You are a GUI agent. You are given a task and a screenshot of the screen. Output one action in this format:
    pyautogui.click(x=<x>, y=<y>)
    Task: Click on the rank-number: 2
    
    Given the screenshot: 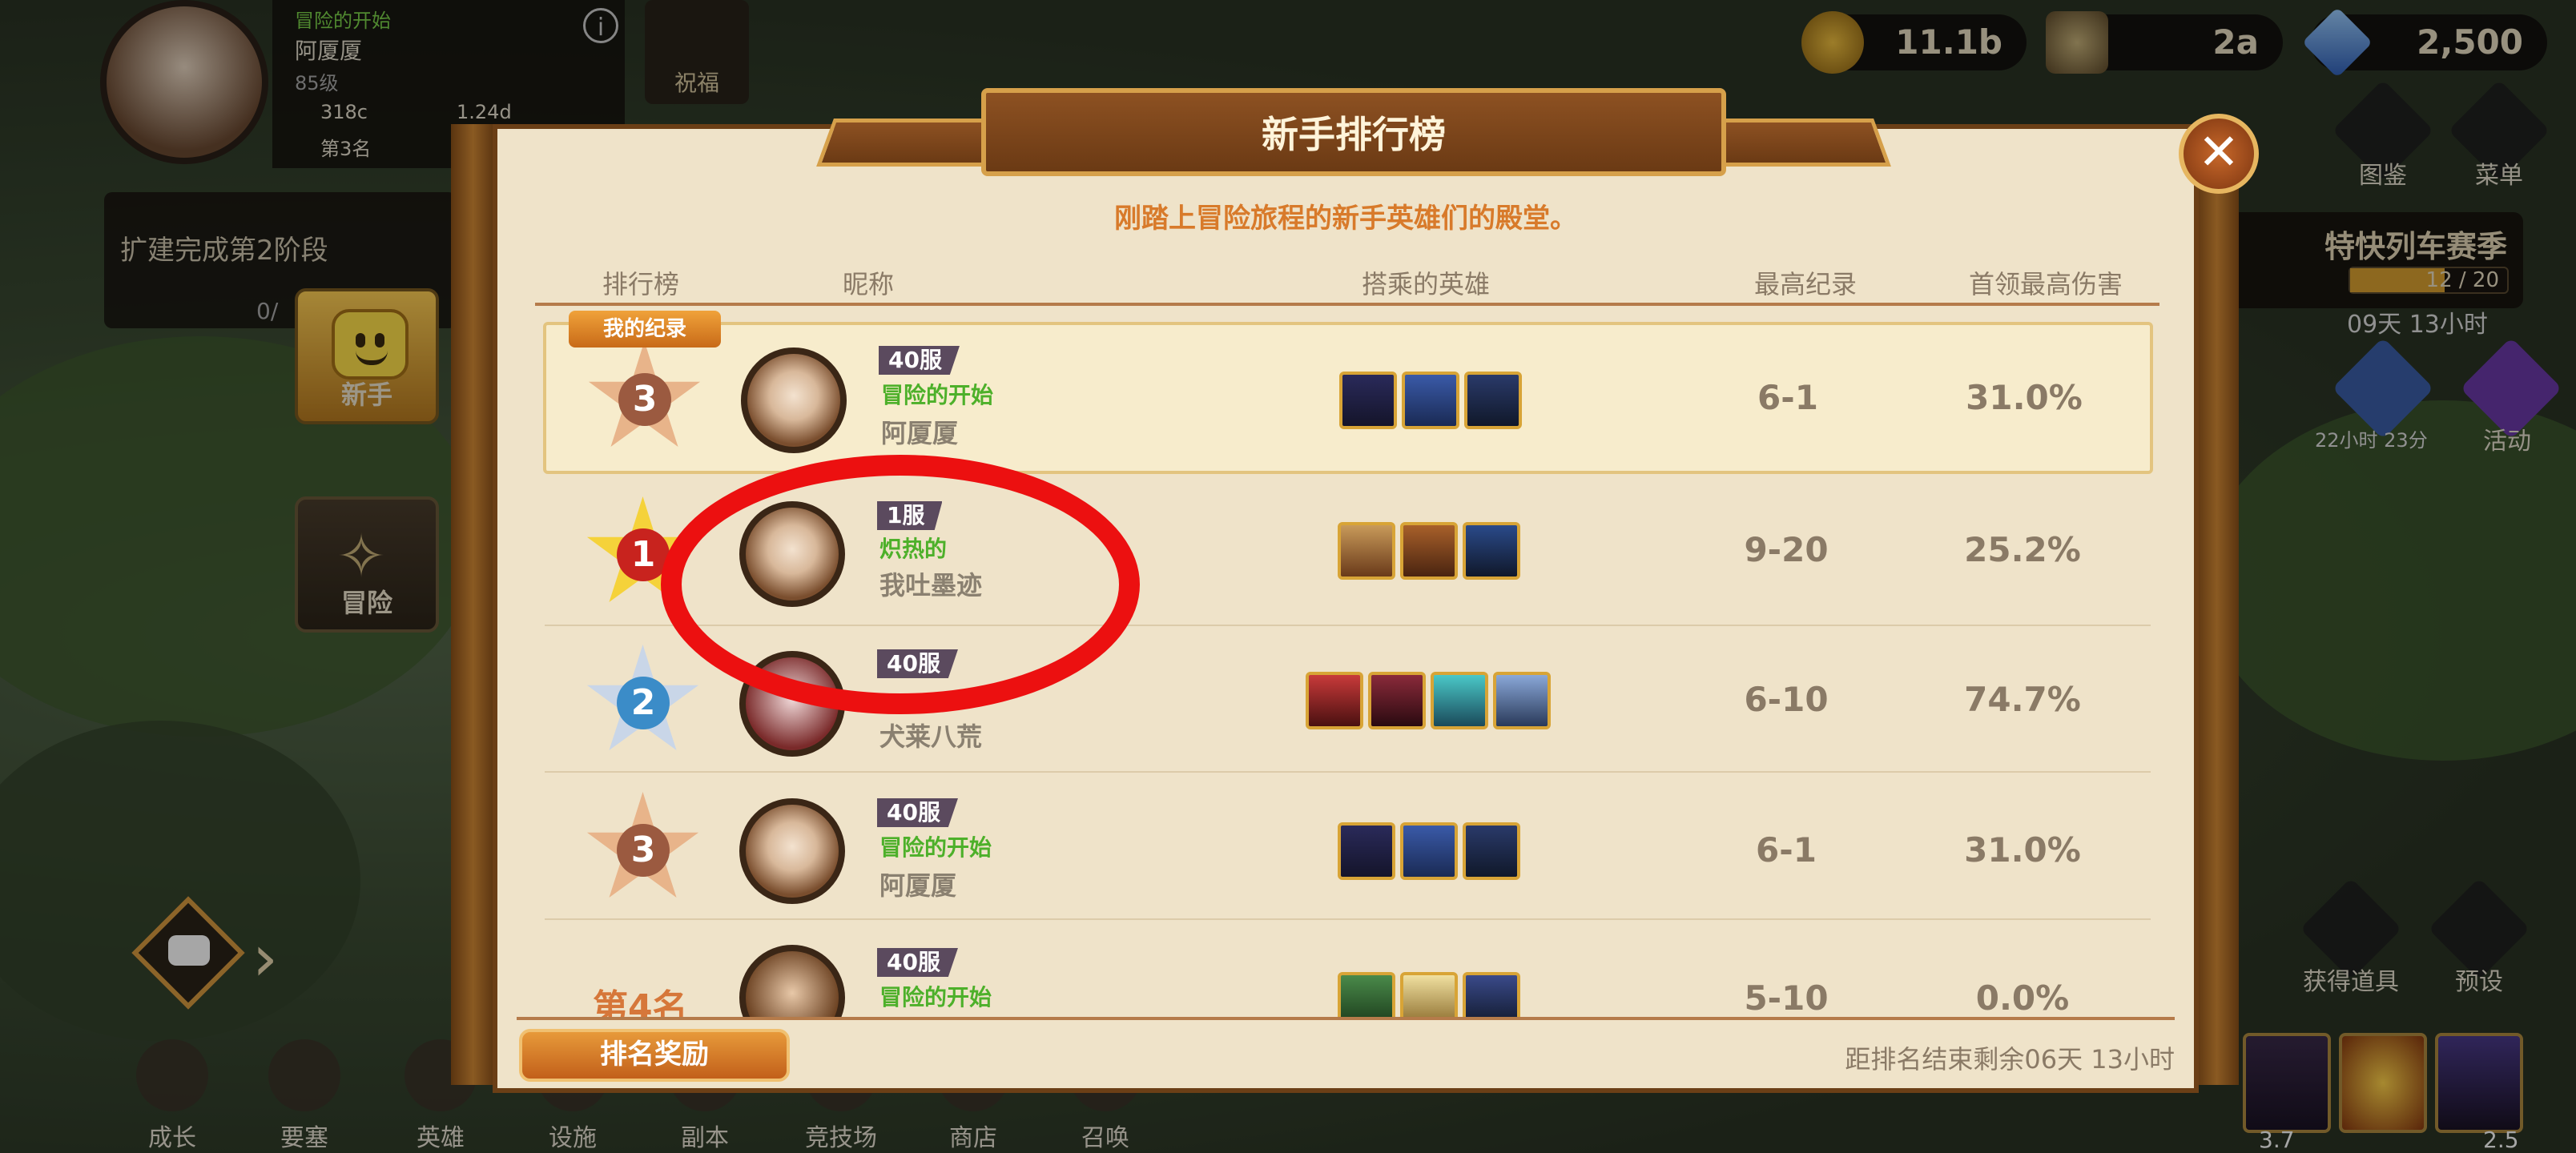 What is the action you would take?
    pyautogui.click(x=643, y=703)
    